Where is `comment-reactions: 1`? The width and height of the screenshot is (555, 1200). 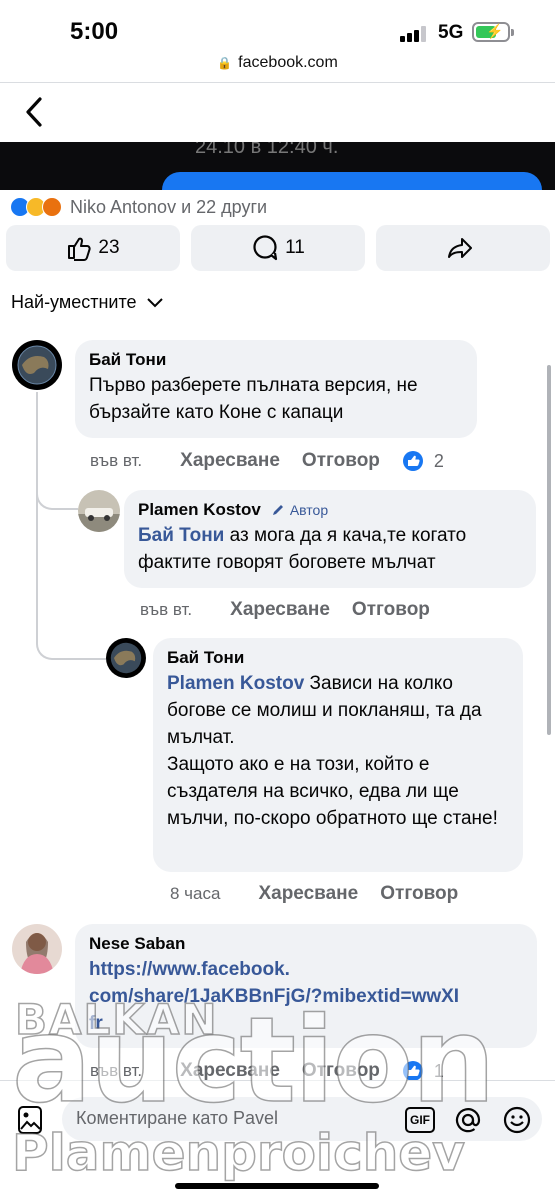
comment-reactions: 1 is located at coordinates (423, 1071).